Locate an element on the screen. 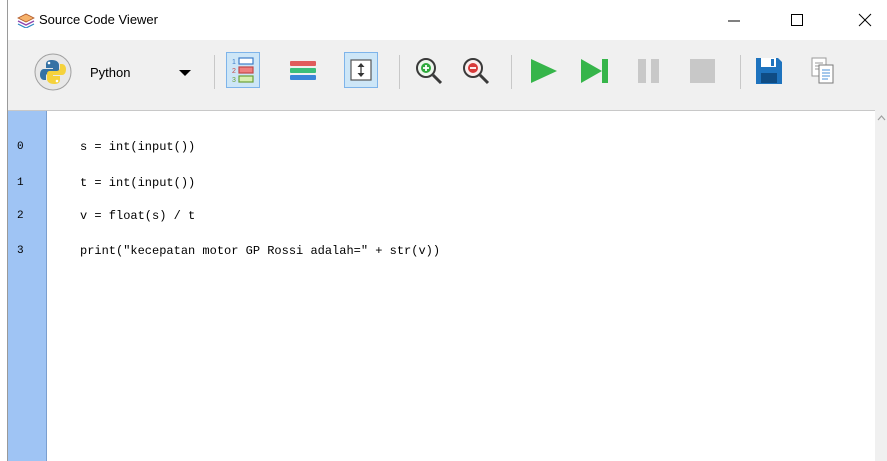 Image resolution: width=887 pixels, height=461 pixels. line-number: 2 is located at coordinates (20, 216).